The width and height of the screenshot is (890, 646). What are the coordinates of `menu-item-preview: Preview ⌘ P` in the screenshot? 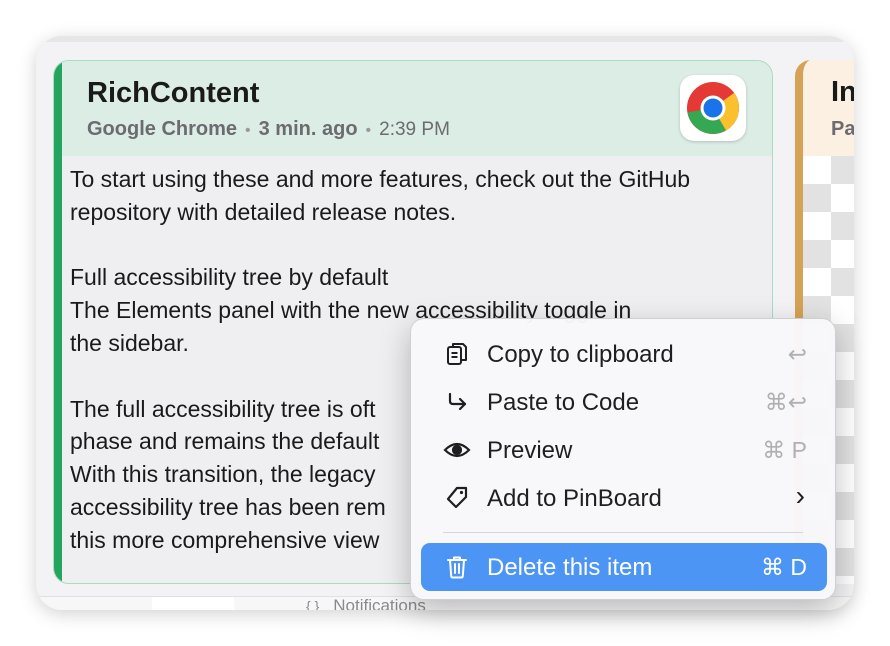 It's located at (624, 450).